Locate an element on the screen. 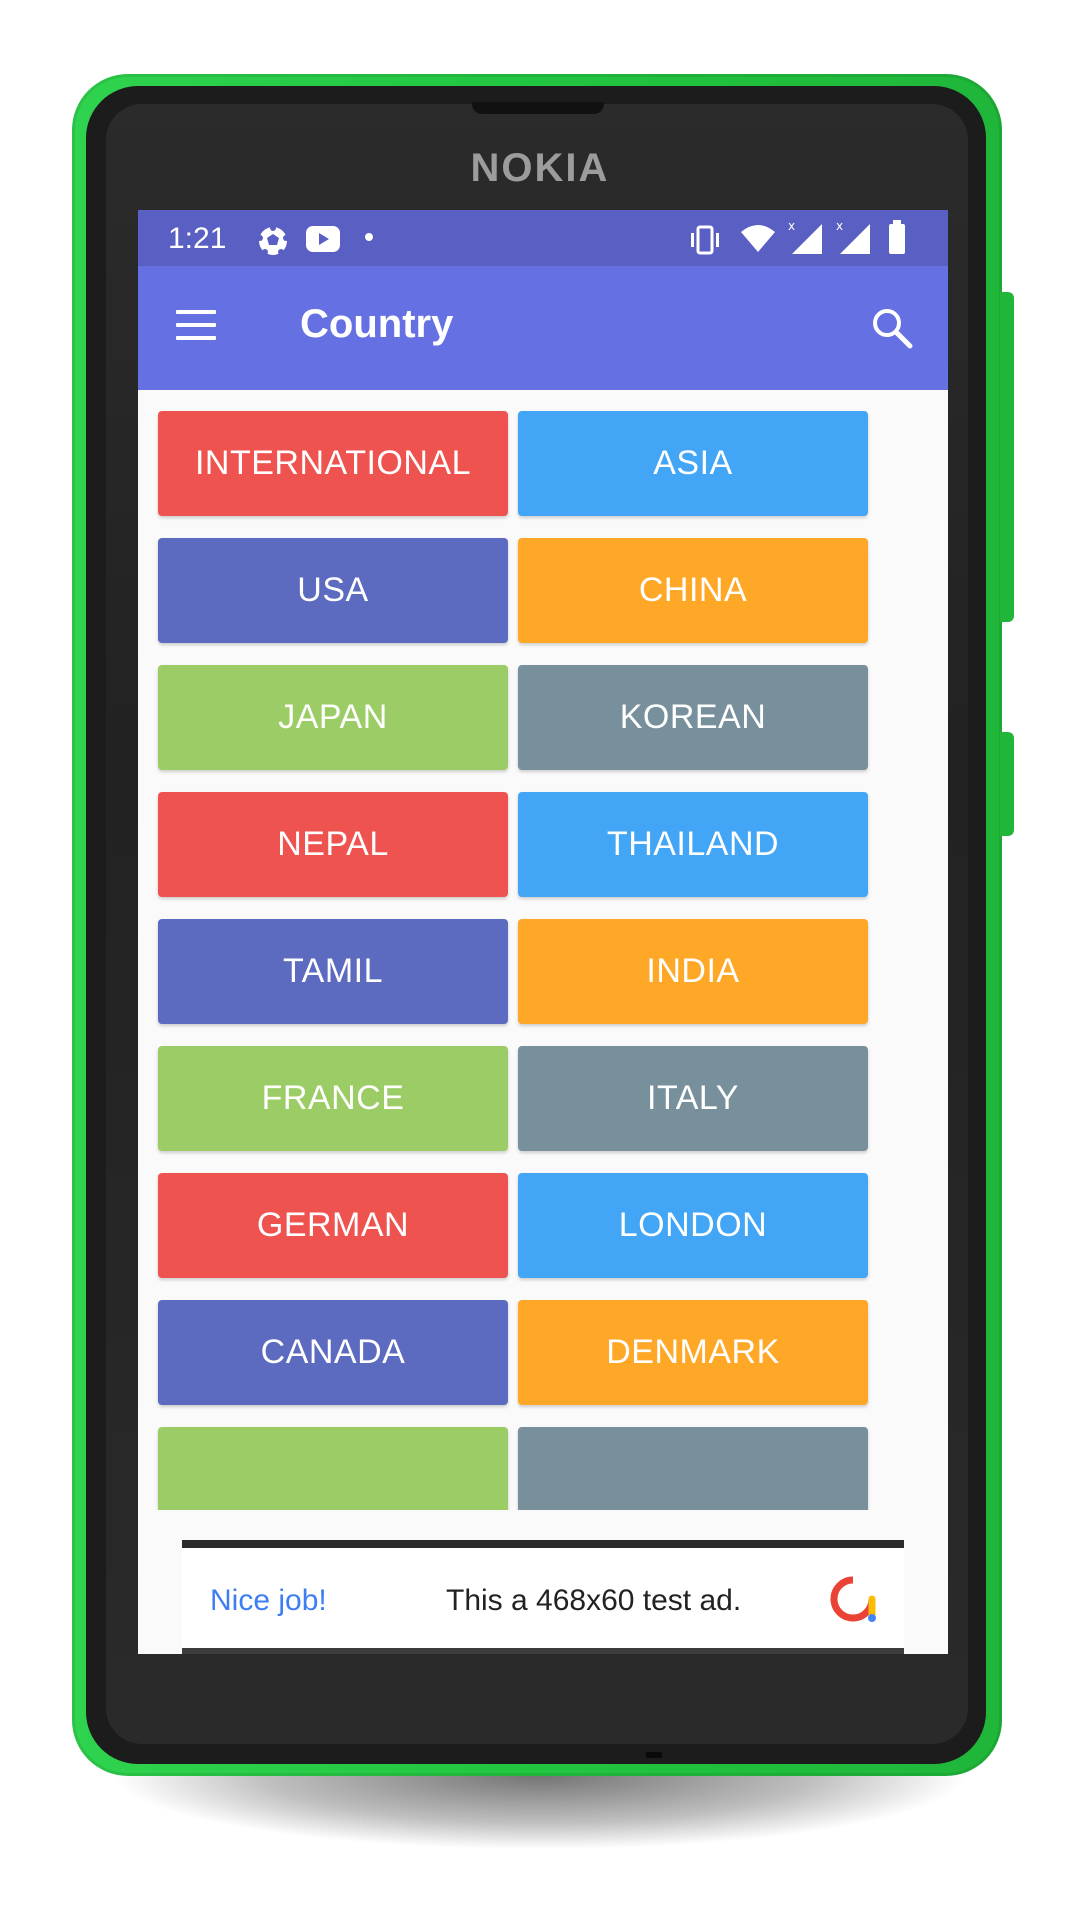  category-label: INDIA is located at coordinates (693, 971).